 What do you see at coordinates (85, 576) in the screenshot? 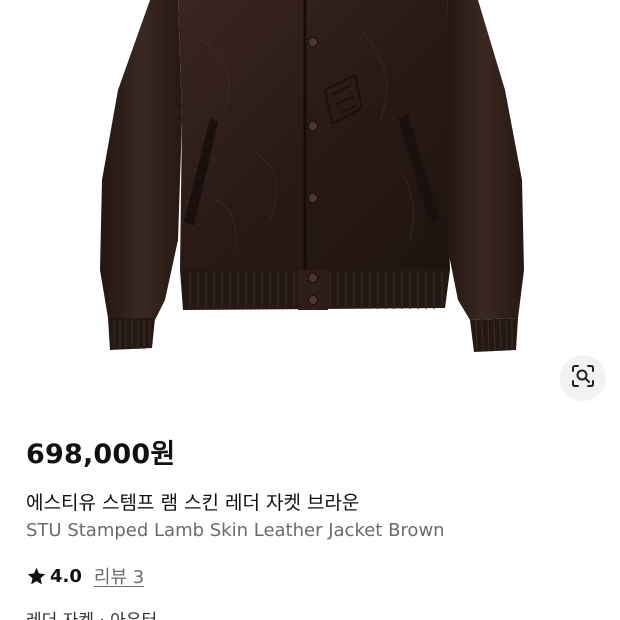
I see `rating-row: 4.0 리뷰 3` at bounding box center [85, 576].